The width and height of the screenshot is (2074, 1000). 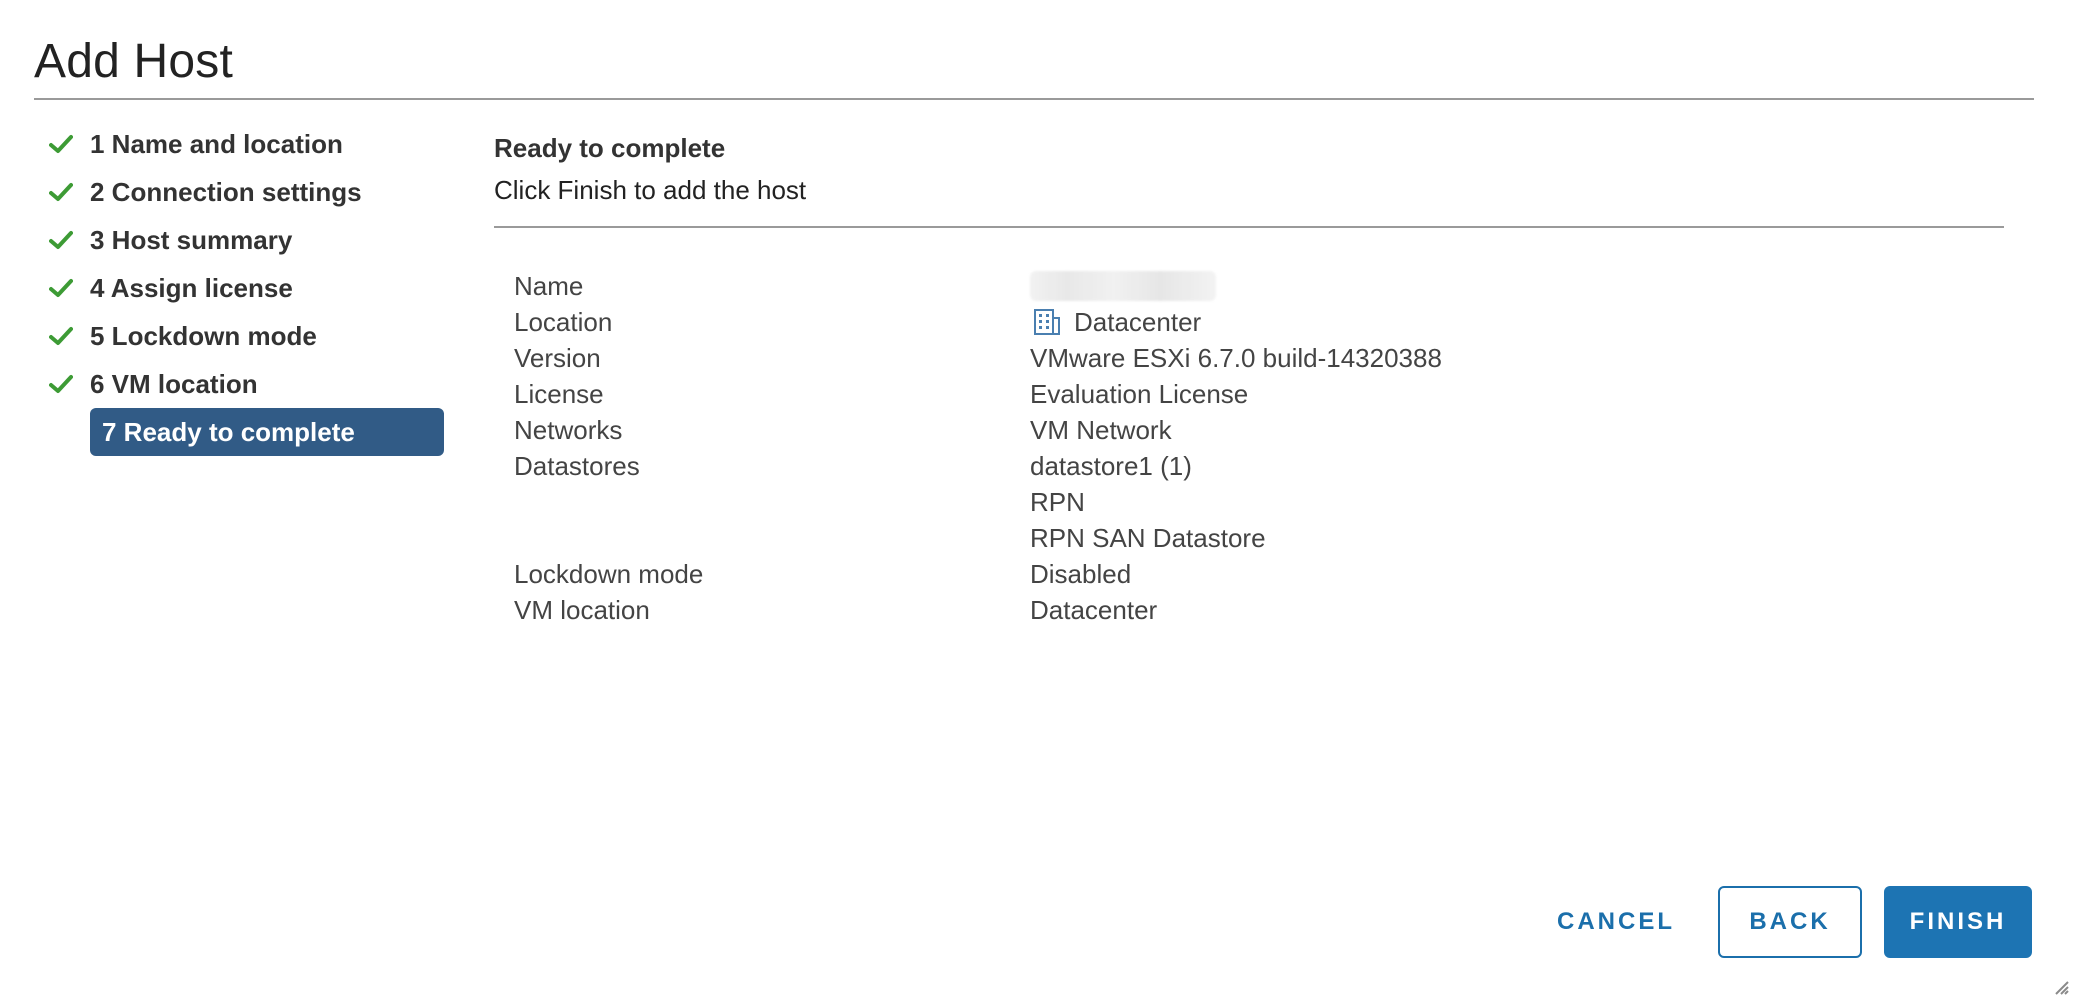 I want to click on step-assign-license: 4 Assign license, so click(x=254, y=288).